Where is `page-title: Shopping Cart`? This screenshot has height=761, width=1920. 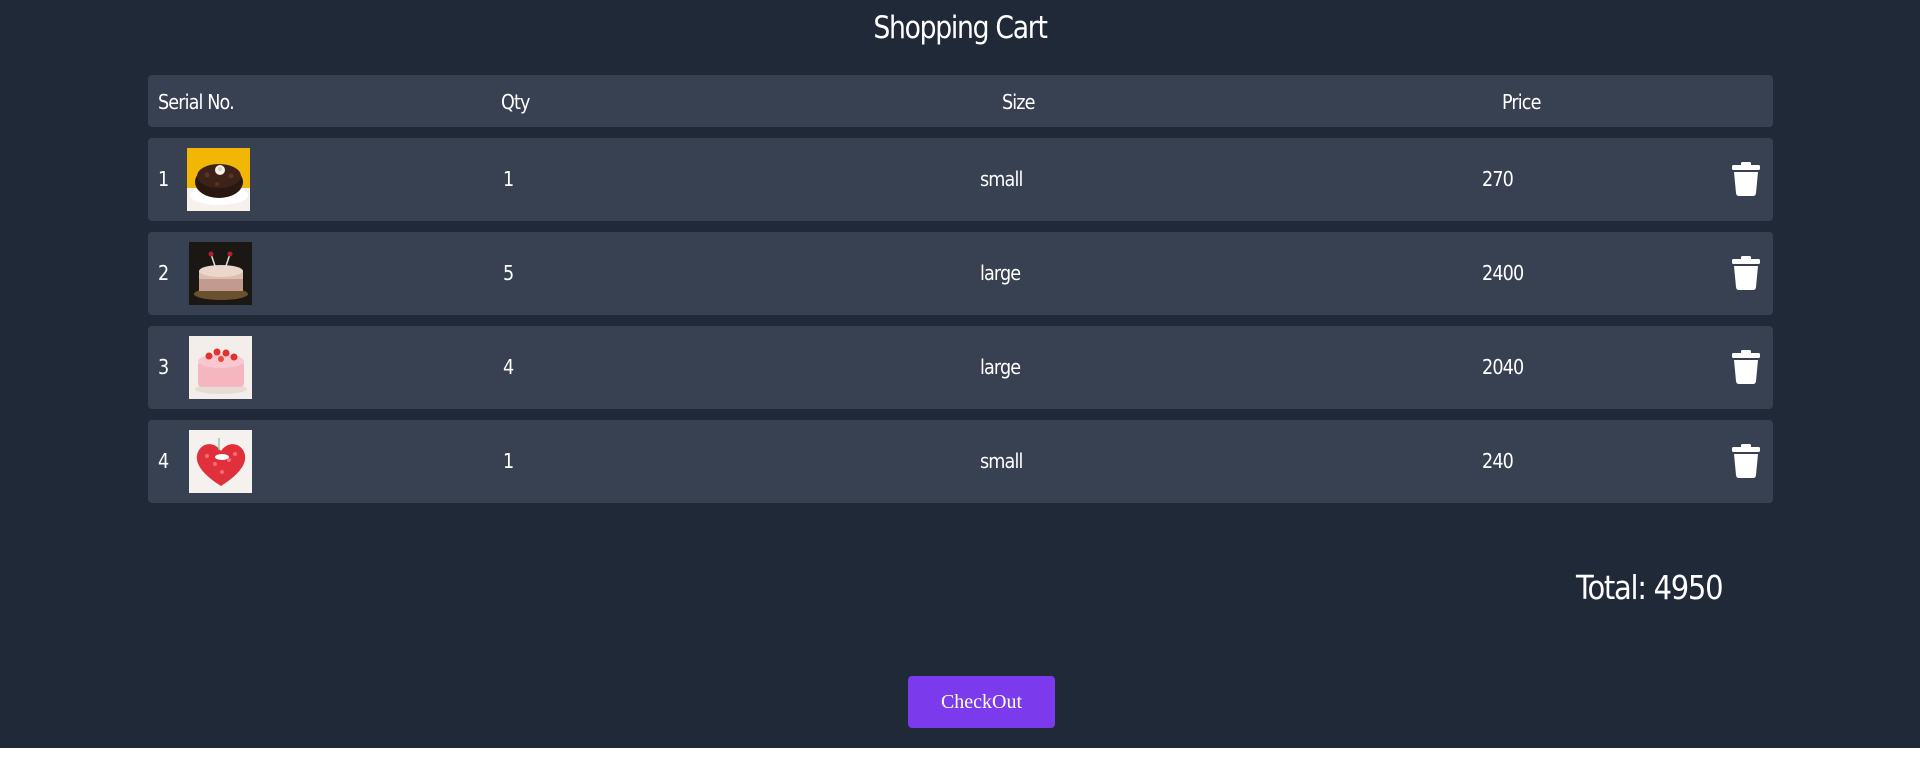
page-title: Shopping Cart is located at coordinates (960, 28).